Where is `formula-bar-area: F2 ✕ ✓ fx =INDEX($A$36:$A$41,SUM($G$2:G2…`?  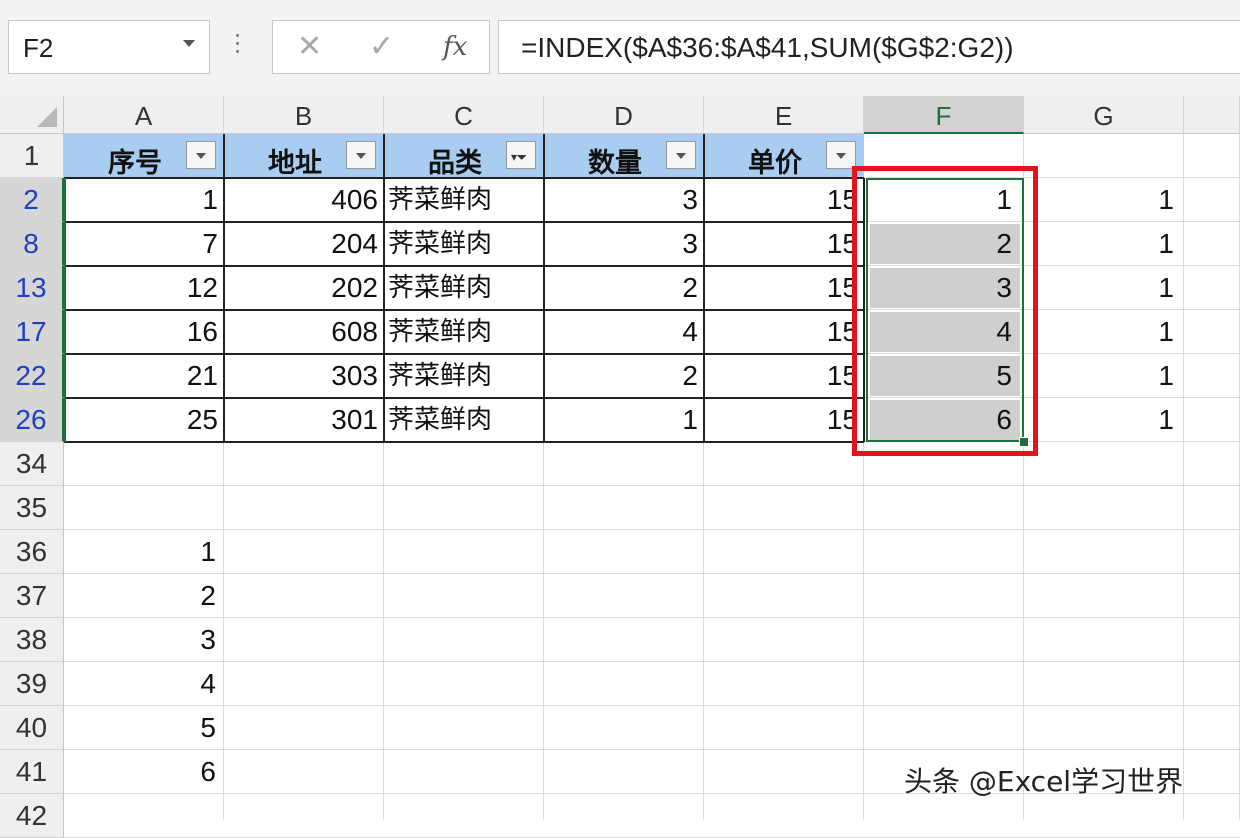 formula-bar-area: F2 ✕ ✓ fx =INDEX($A$36:$A$41,SUM($G$2:G2… is located at coordinates (620, 48).